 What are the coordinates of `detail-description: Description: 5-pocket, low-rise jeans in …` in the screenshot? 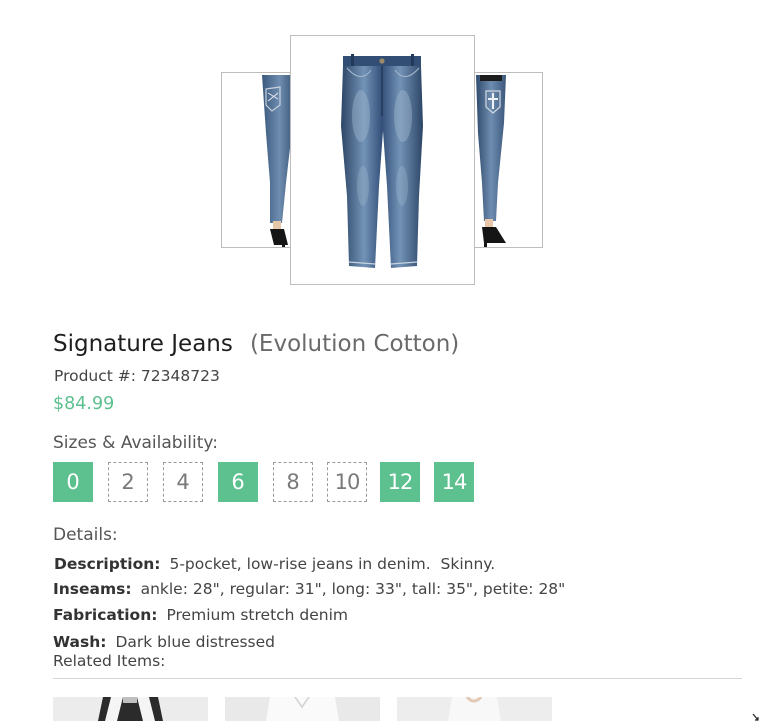 It's located at (274, 564).